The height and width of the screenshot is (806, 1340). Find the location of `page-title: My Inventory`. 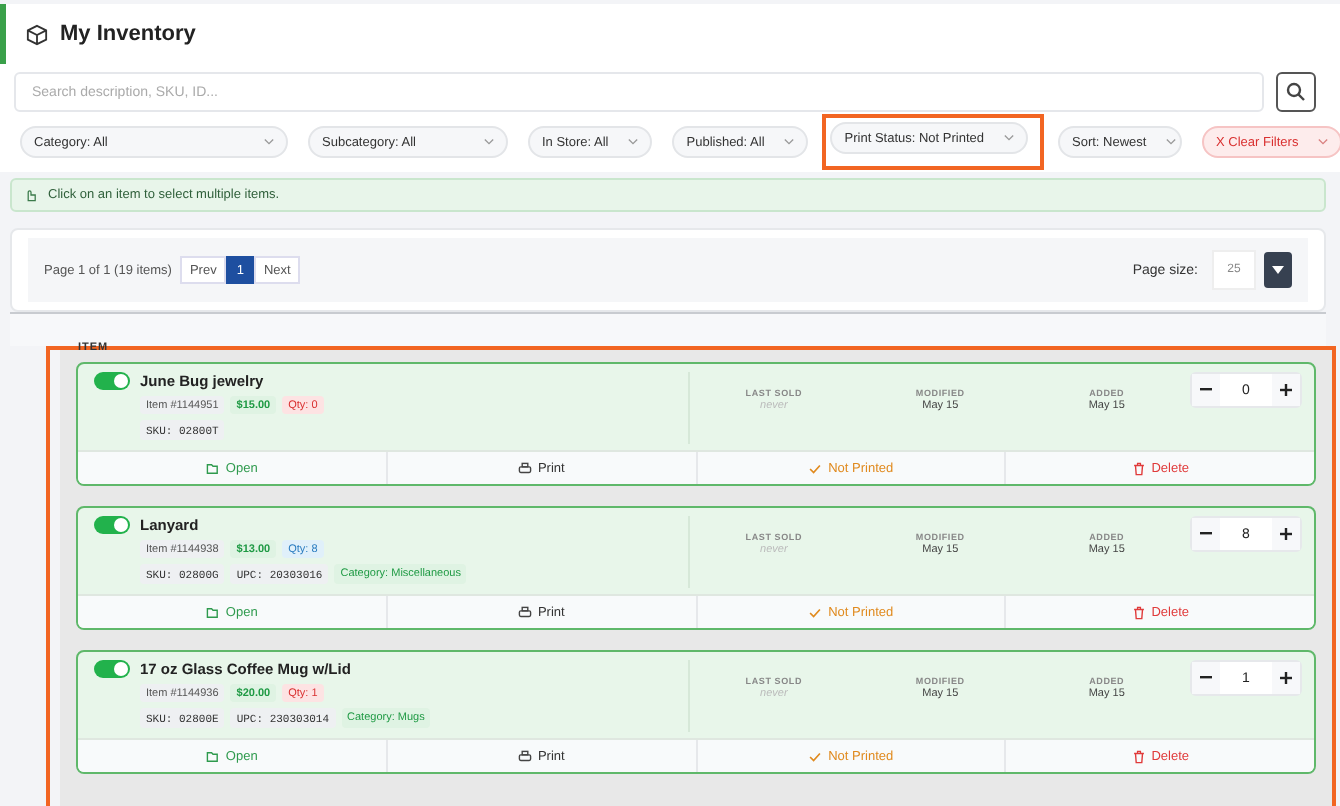

page-title: My Inventory is located at coordinates (128, 34).